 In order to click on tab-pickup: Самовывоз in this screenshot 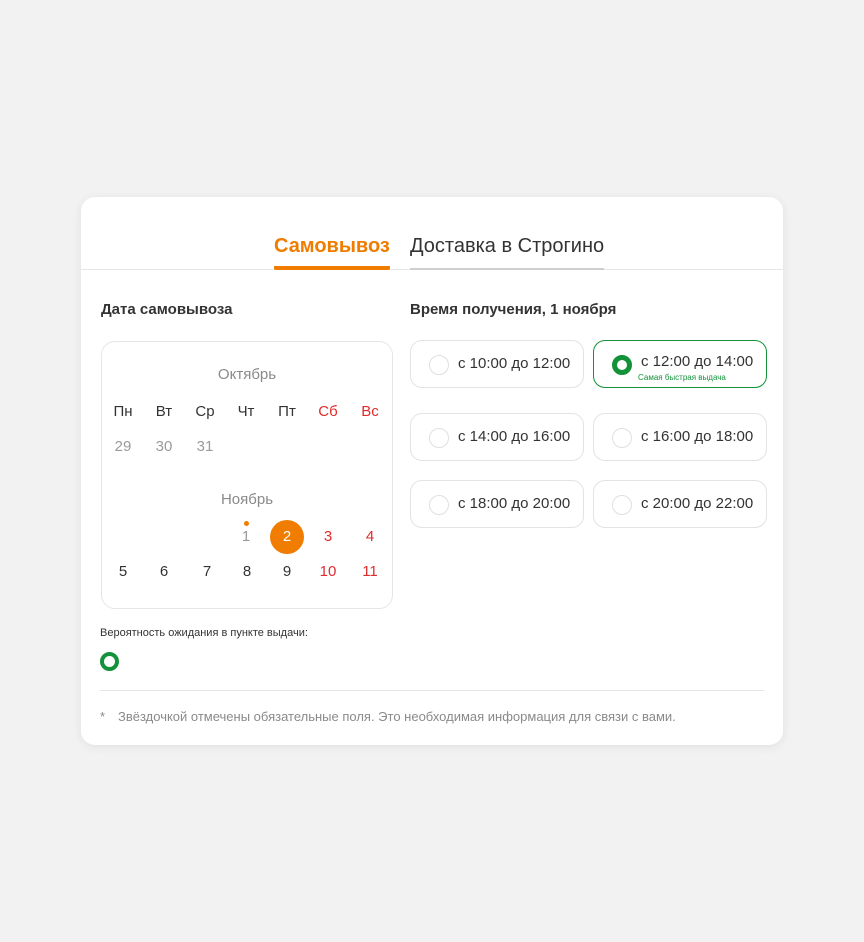, I will do `click(332, 251)`.